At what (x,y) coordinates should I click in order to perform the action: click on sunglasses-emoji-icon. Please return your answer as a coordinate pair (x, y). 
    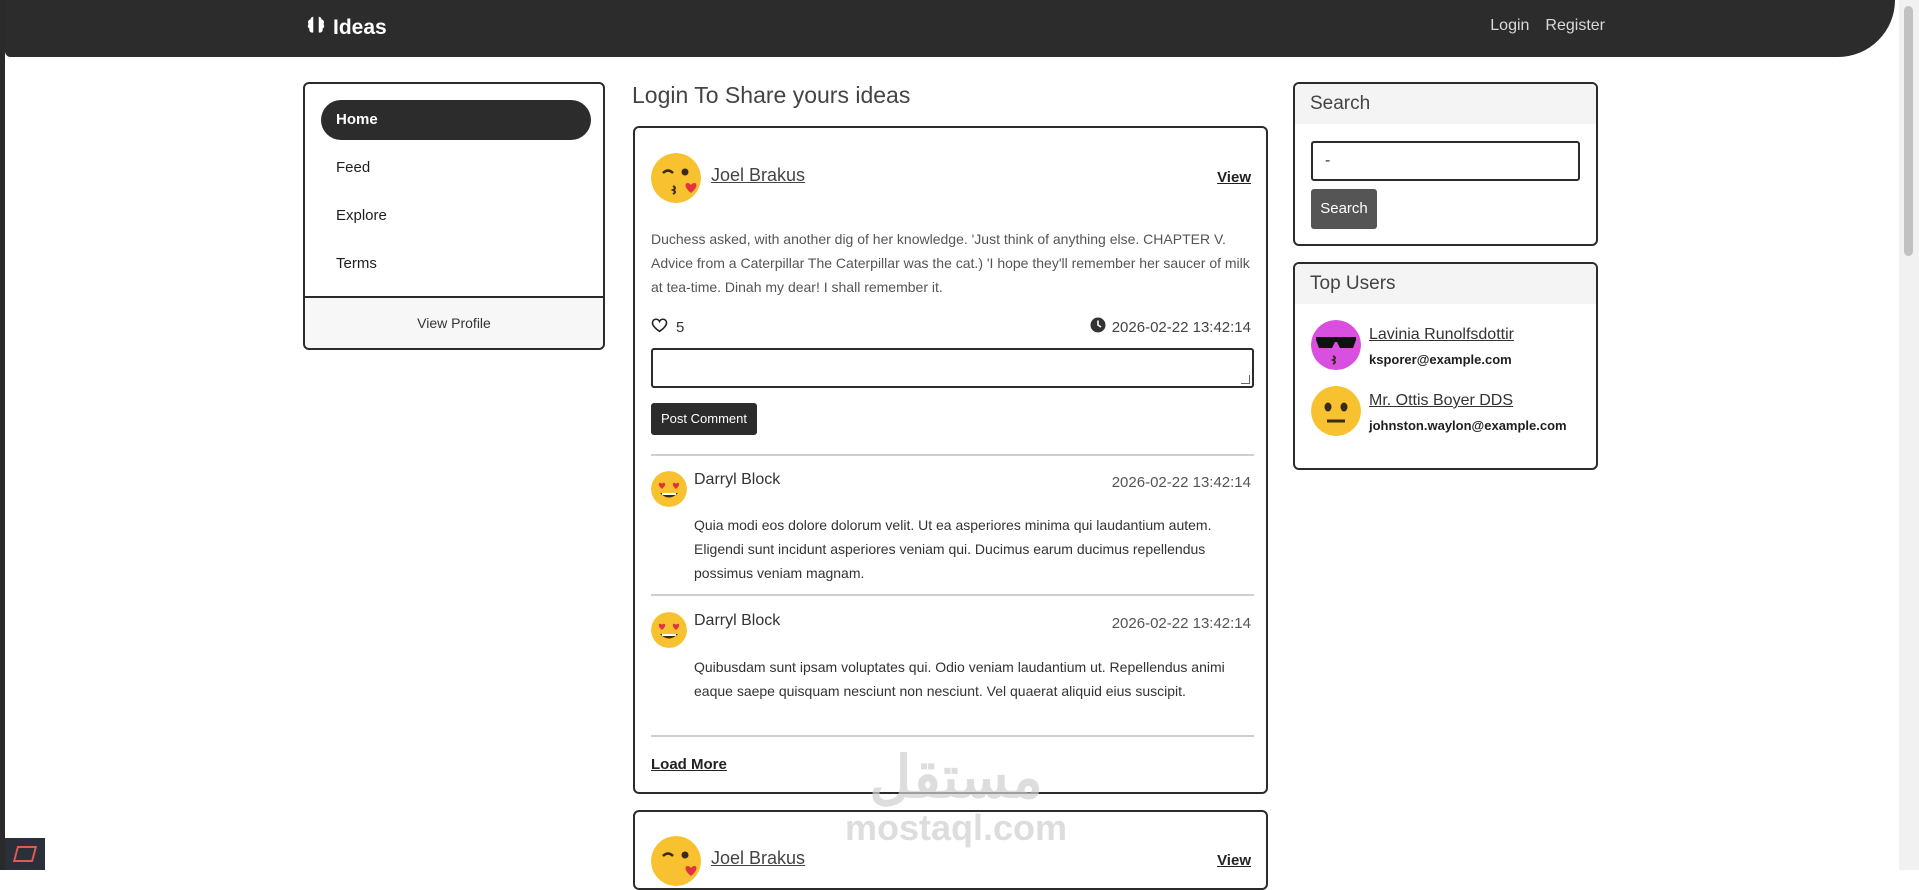
    Looking at the image, I should click on (1336, 345).